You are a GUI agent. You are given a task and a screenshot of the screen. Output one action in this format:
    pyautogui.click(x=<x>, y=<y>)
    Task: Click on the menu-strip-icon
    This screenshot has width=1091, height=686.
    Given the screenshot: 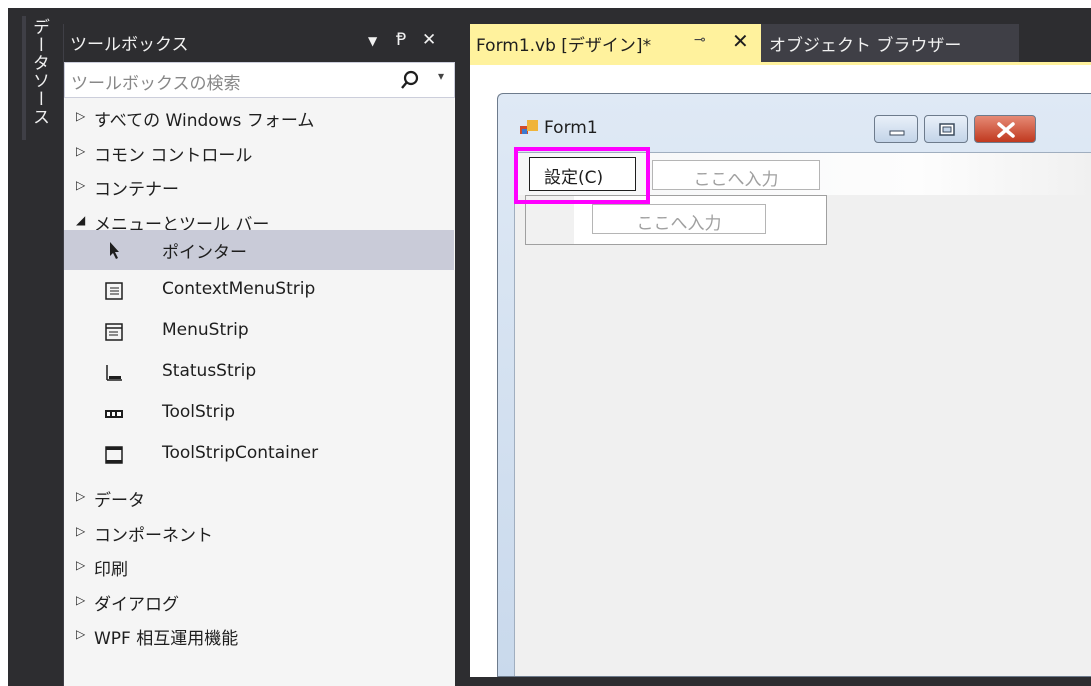 What is the action you would take?
    pyautogui.click(x=114, y=332)
    